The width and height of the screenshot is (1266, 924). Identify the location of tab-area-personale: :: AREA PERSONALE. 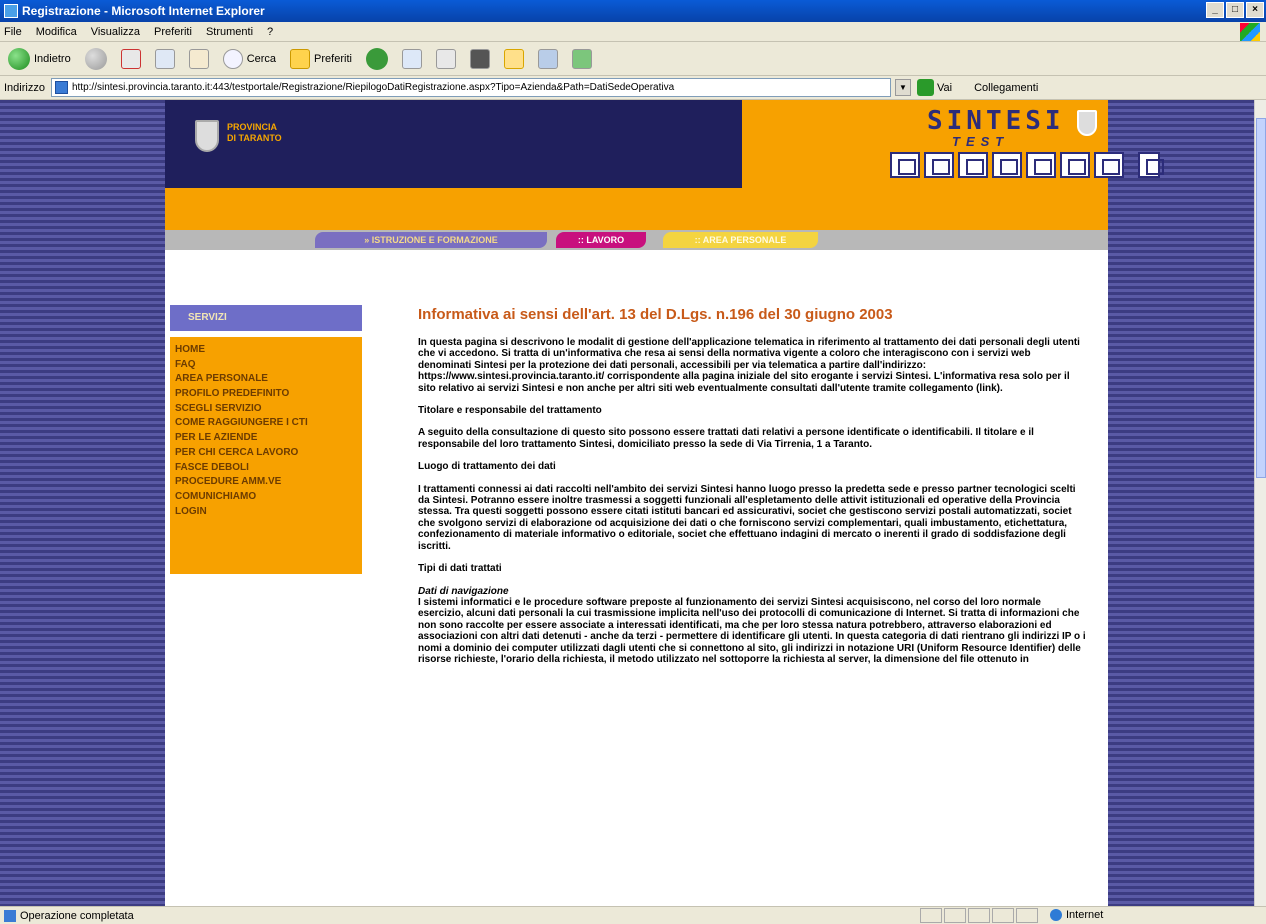
(740, 240).